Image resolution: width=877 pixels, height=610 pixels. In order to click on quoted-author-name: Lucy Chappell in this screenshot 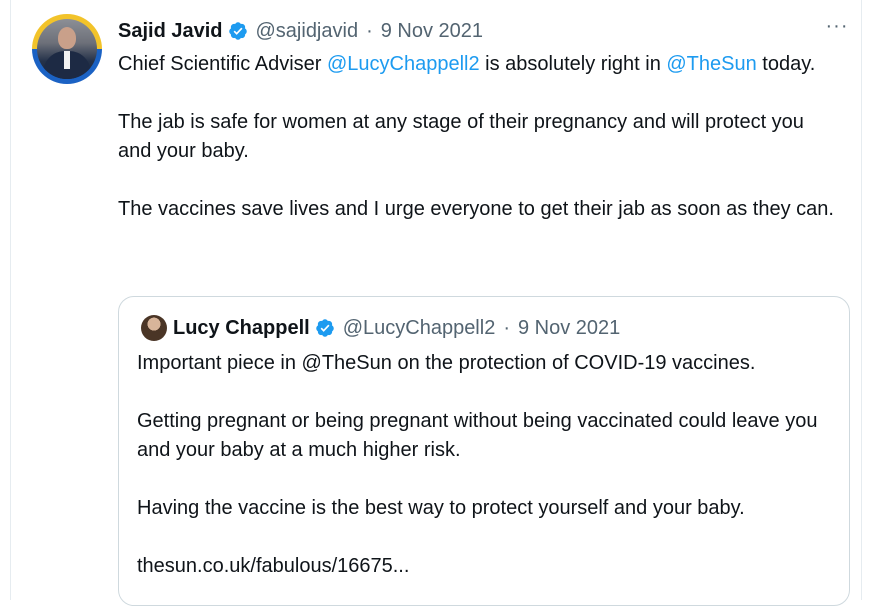, I will do `click(241, 327)`.